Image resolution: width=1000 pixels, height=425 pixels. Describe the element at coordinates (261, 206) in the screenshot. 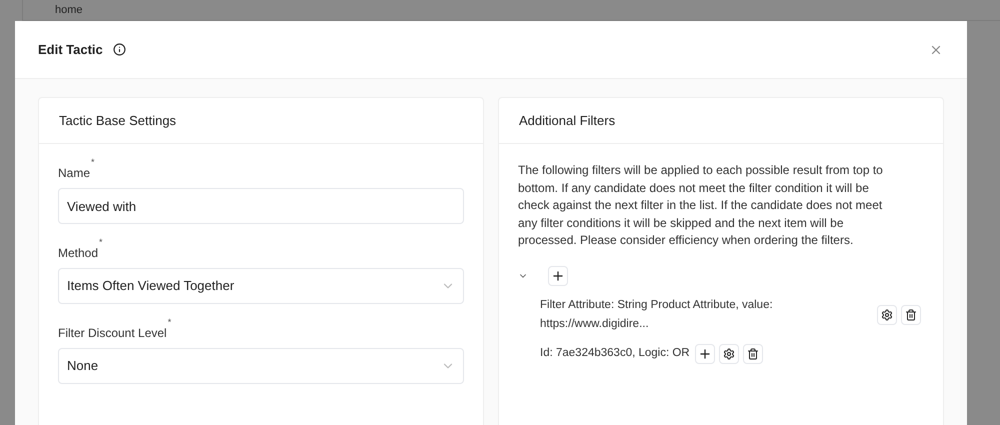

I see `text-field: Viewed with` at that location.